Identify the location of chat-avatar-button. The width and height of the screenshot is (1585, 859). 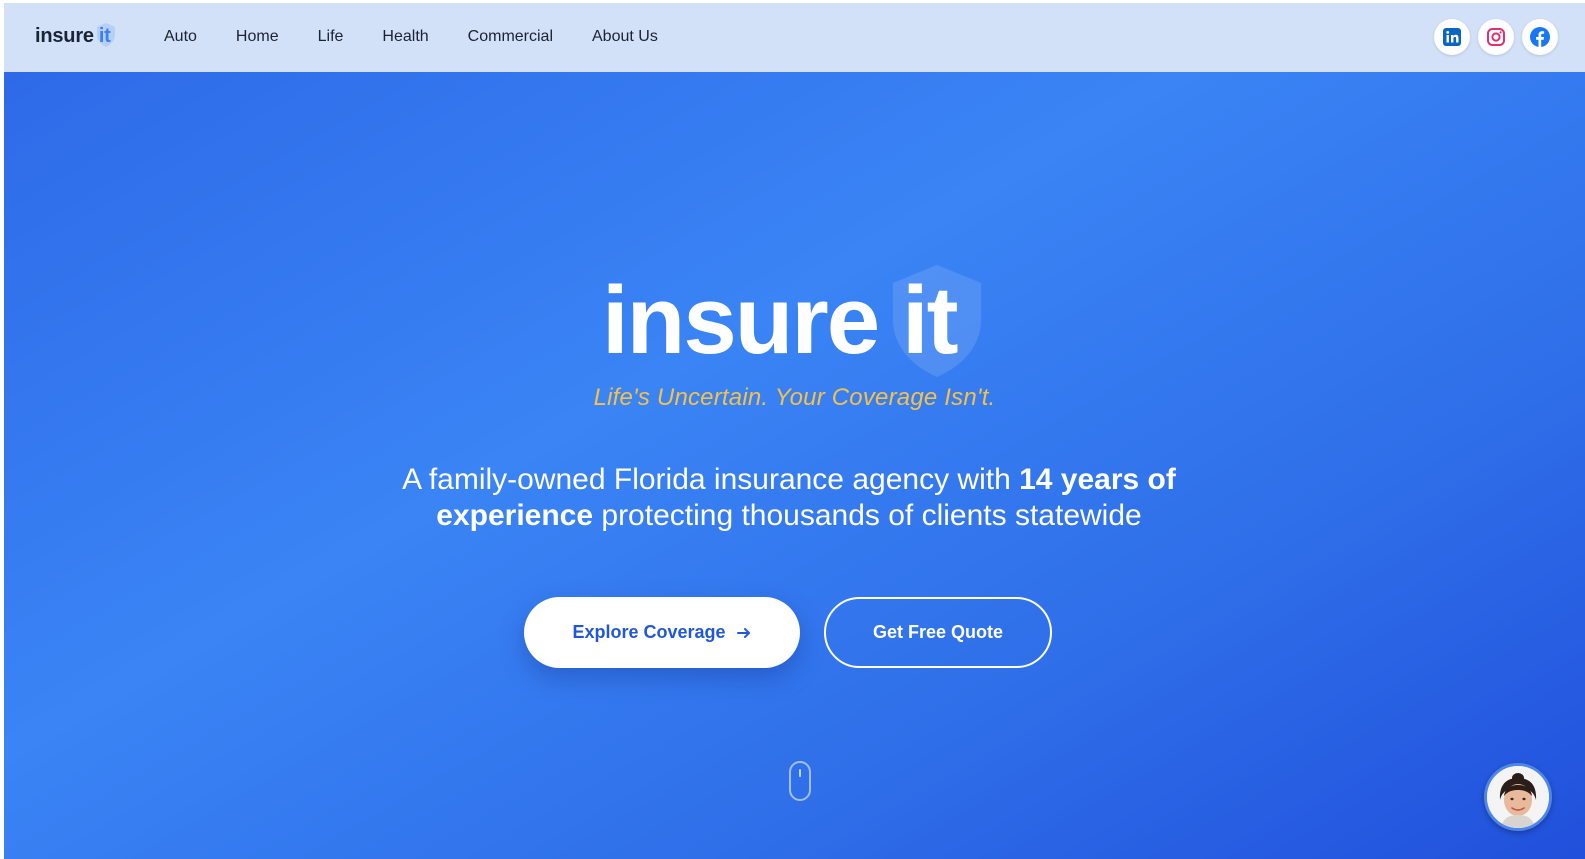
(1518, 797).